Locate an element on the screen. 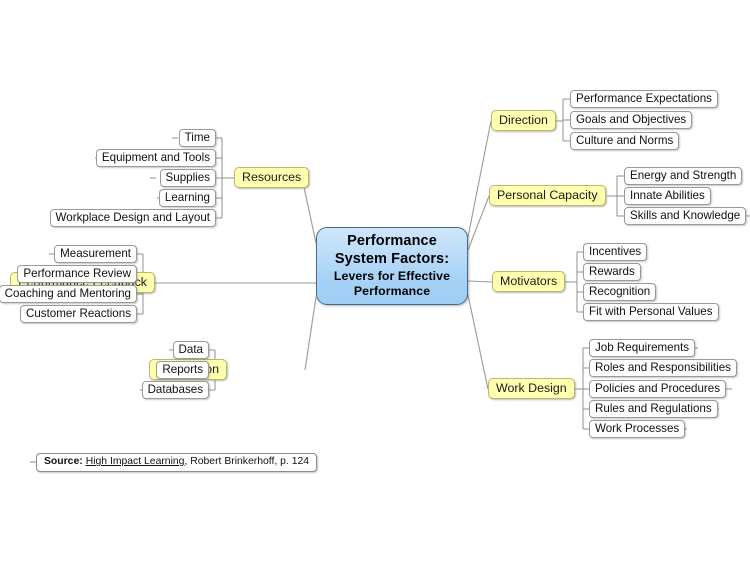  leaf-label: Job Requirements is located at coordinates (642, 348).